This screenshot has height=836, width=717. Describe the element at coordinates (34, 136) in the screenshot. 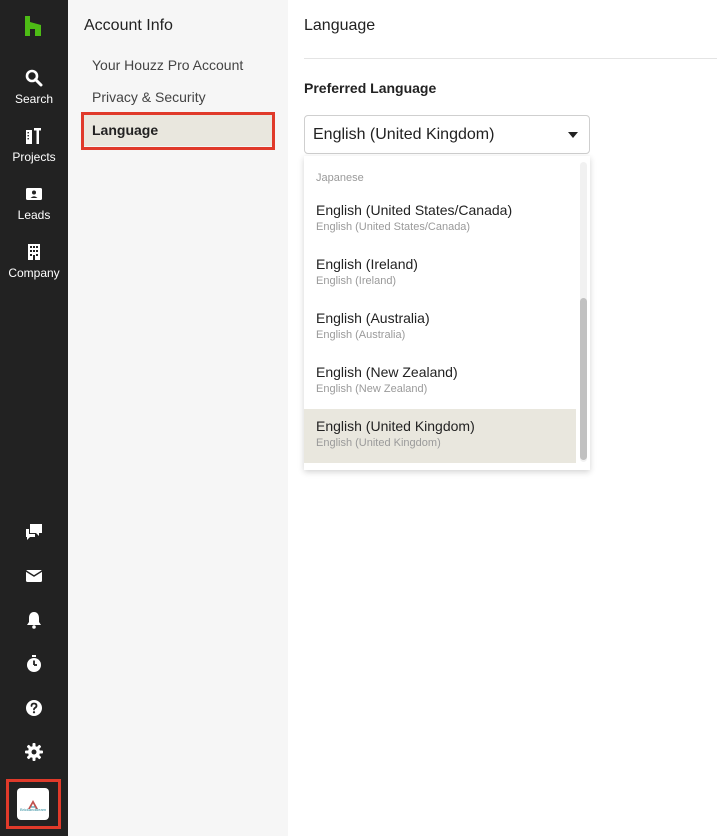

I see `projects-icon` at that location.